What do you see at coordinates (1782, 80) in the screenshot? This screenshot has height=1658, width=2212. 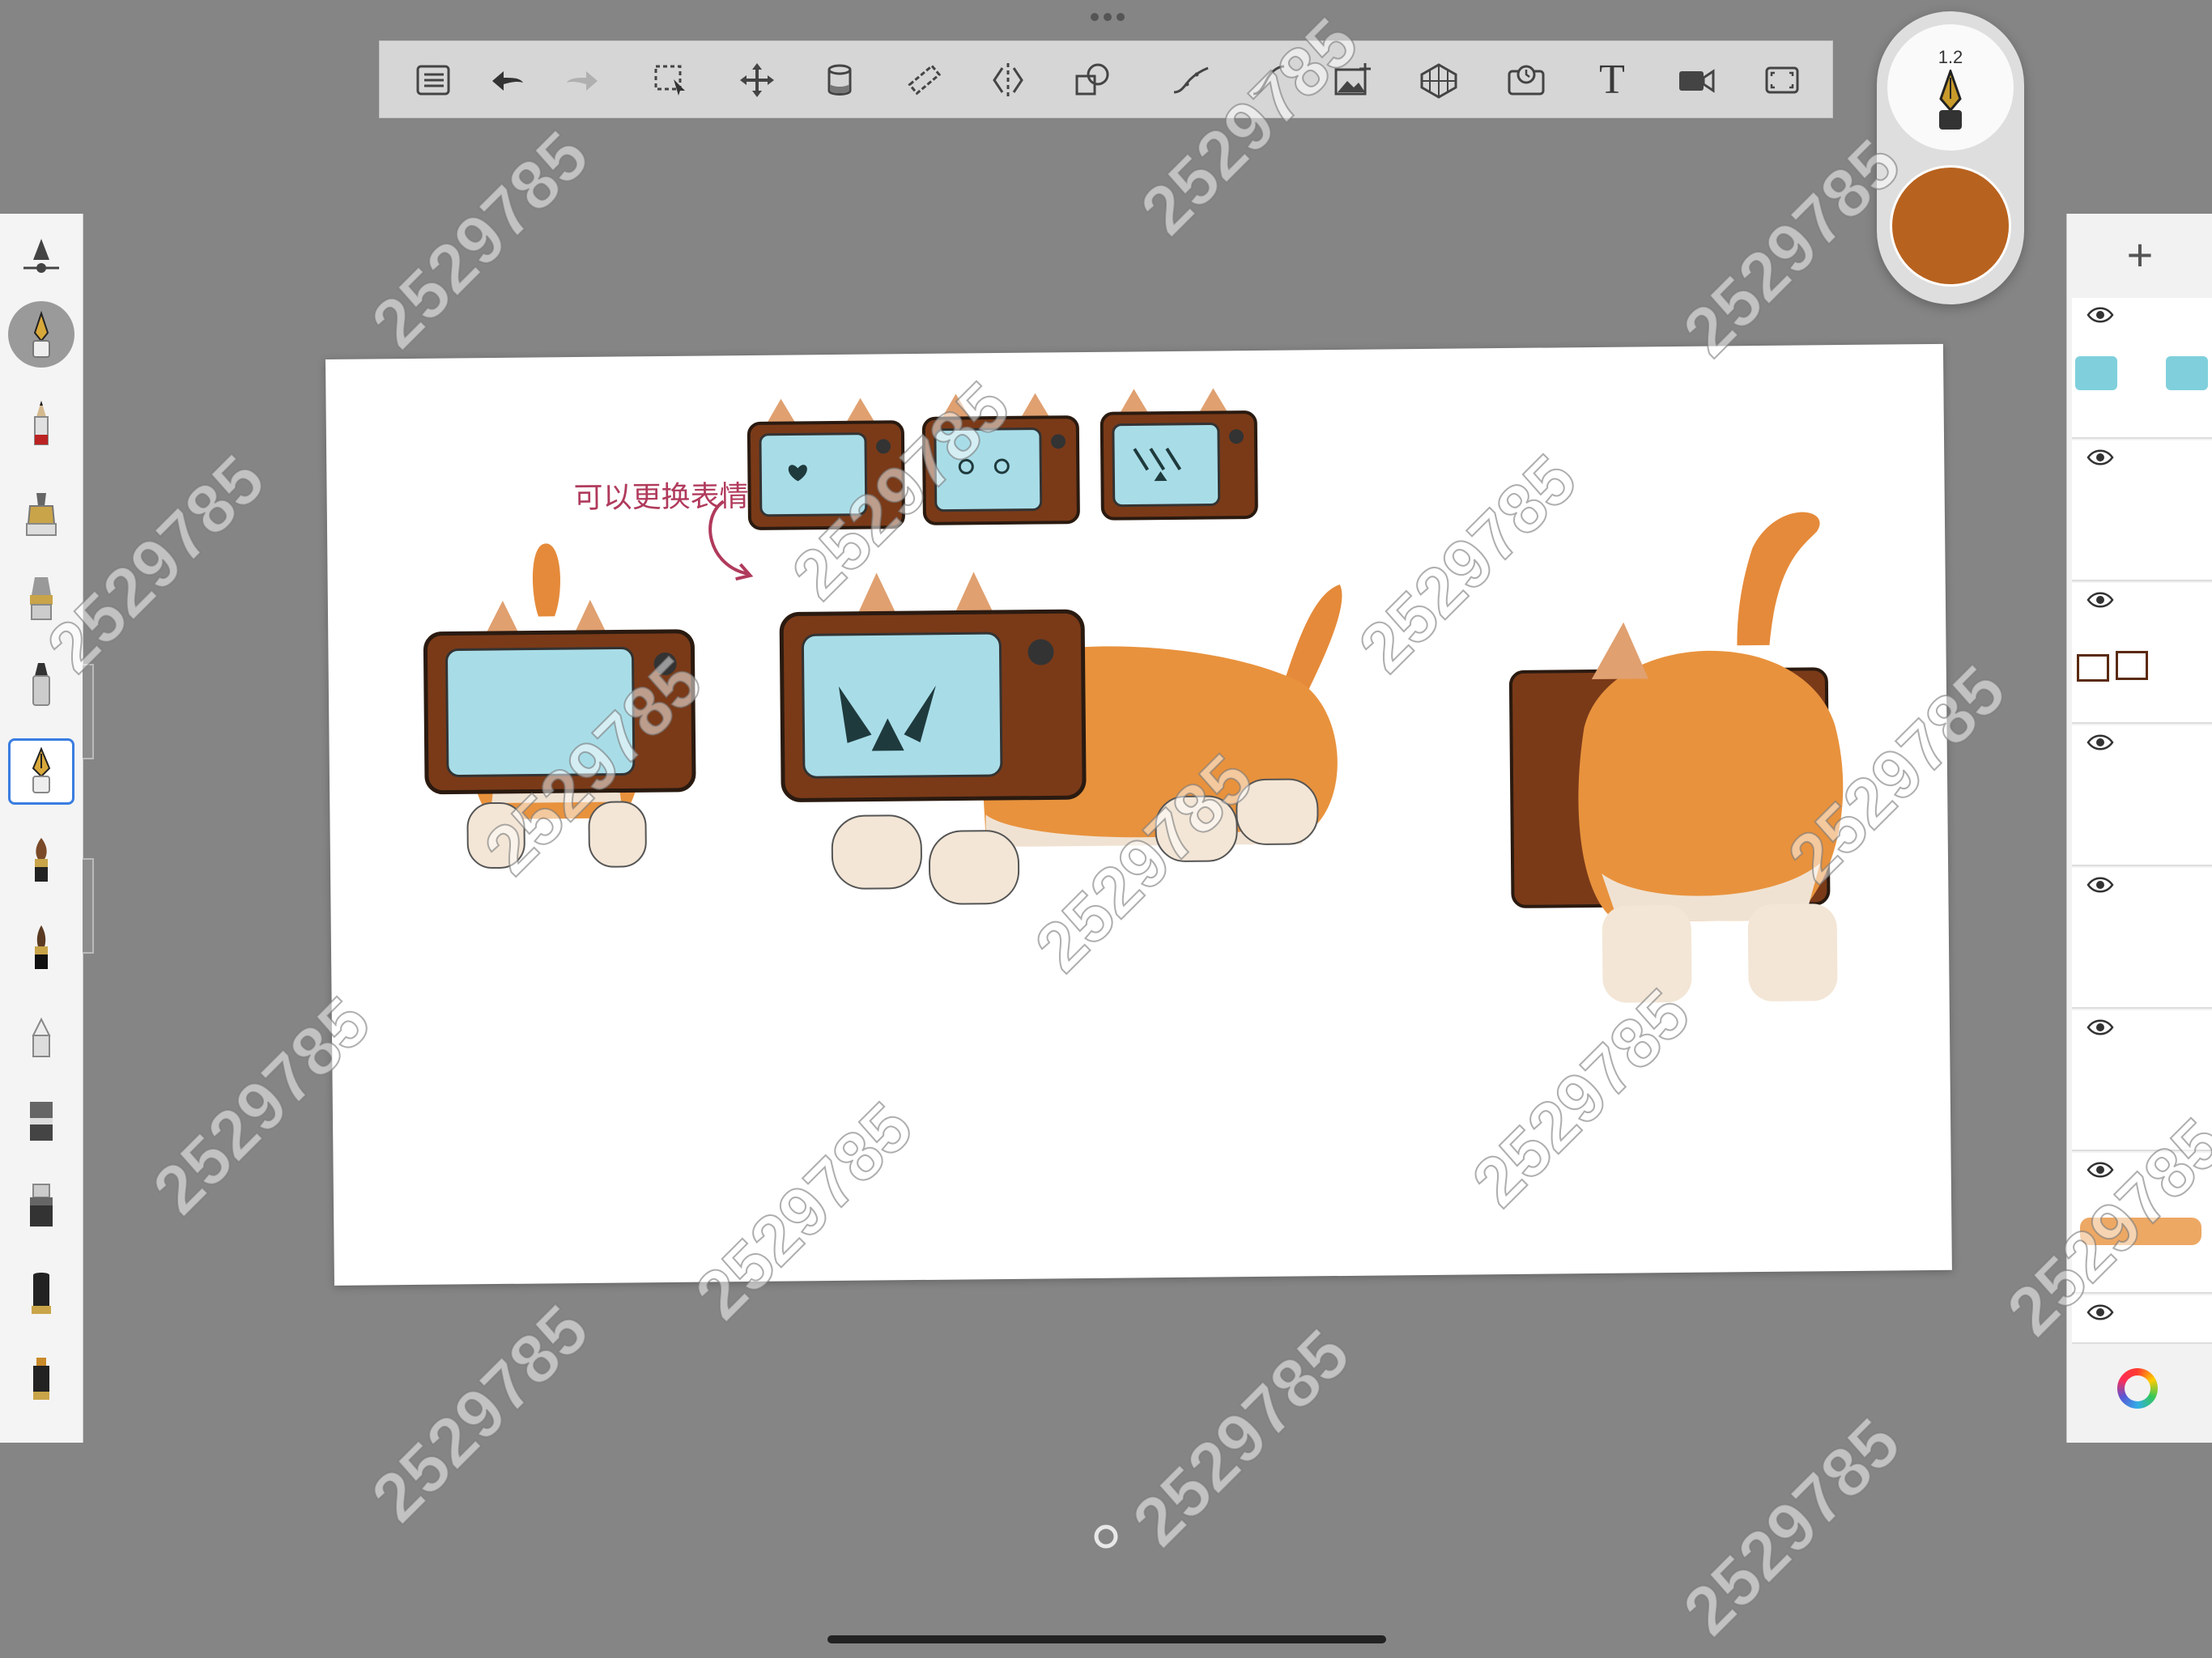 I see `fullscreen-icon` at bounding box center [1782, 80].